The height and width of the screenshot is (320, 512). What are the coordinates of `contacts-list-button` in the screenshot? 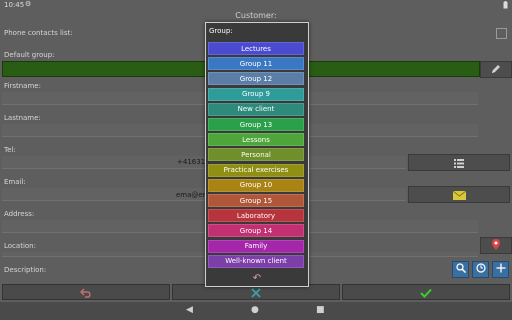 It's located at (459, 162).